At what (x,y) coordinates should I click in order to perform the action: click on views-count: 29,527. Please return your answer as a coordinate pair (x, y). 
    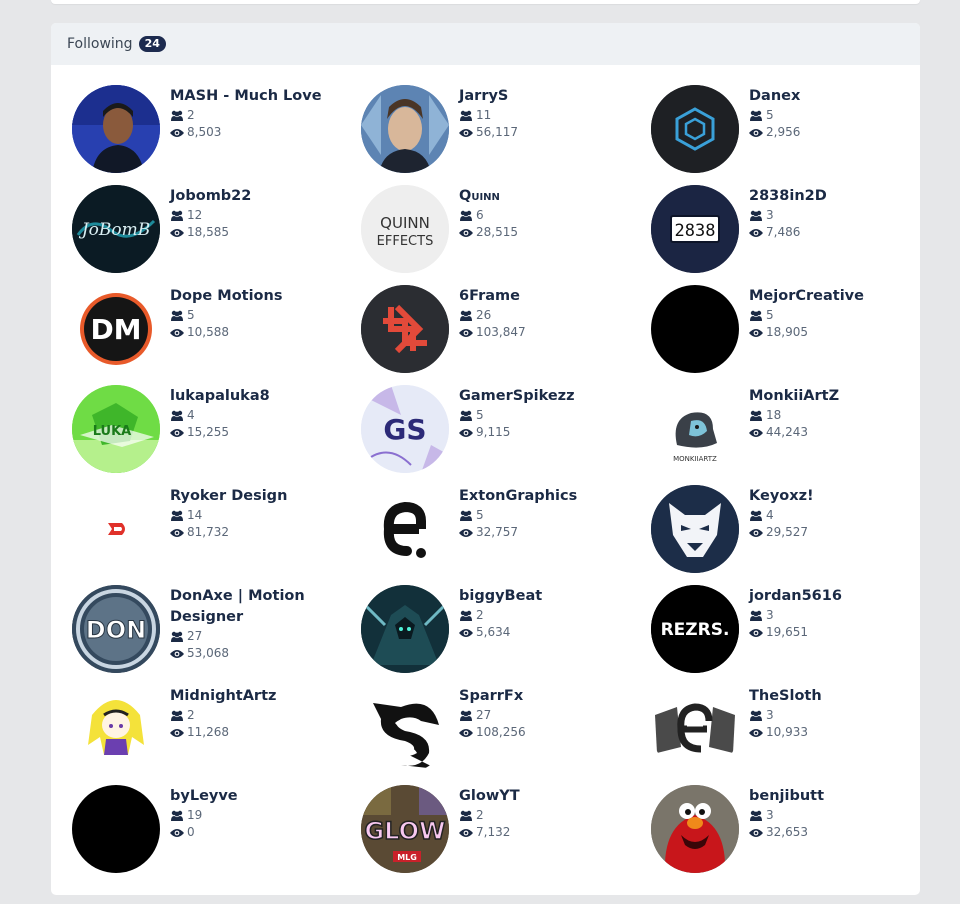
    Looking at the image, I should click on (787, 532).